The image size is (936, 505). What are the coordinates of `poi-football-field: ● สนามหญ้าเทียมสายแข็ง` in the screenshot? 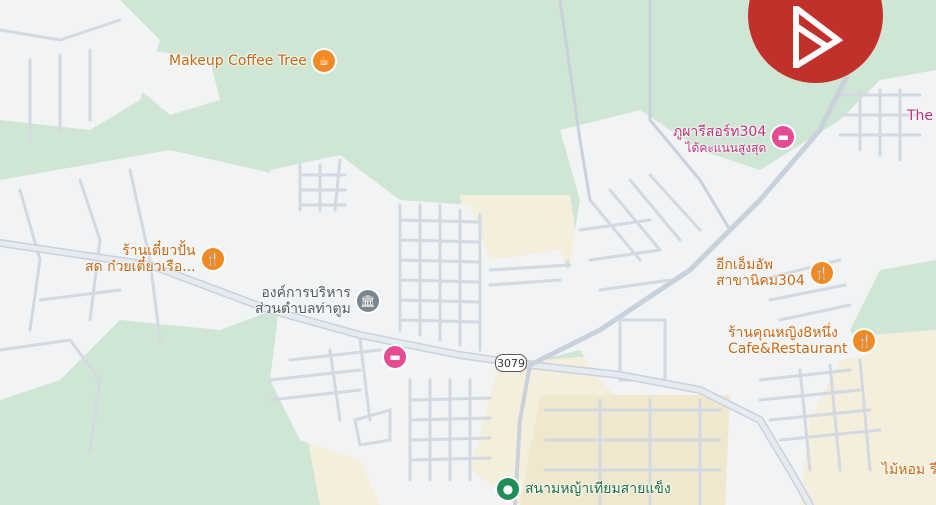 It's located at (584, 489).